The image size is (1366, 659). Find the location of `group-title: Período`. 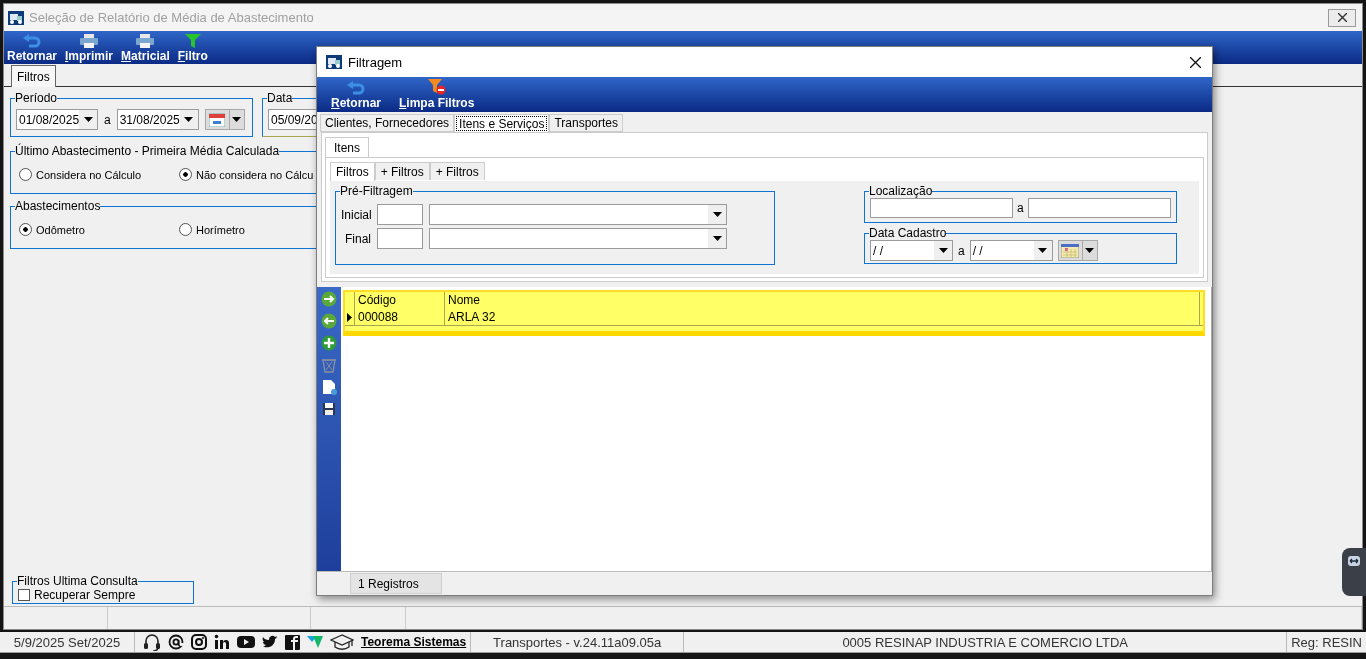

group-title: Período is located at coordinates (36, 98).